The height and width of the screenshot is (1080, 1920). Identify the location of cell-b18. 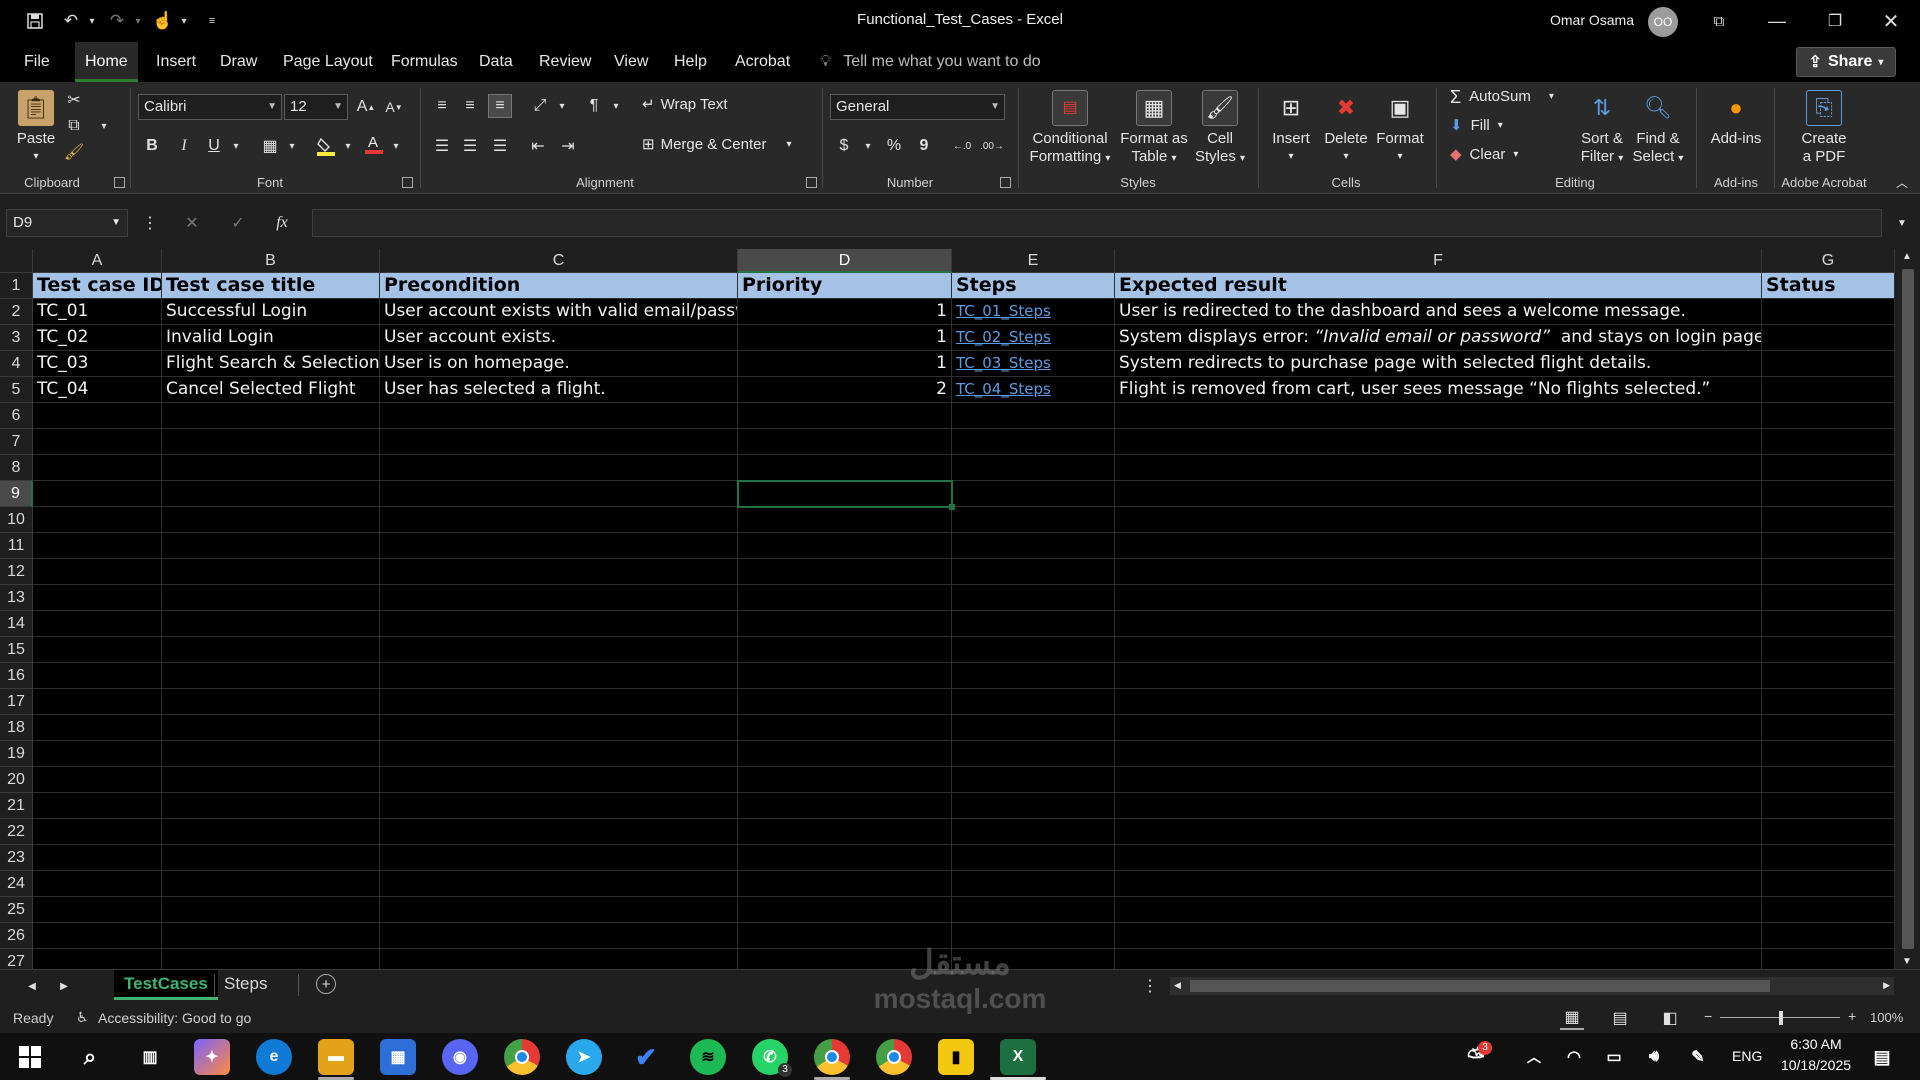
(271, 728).